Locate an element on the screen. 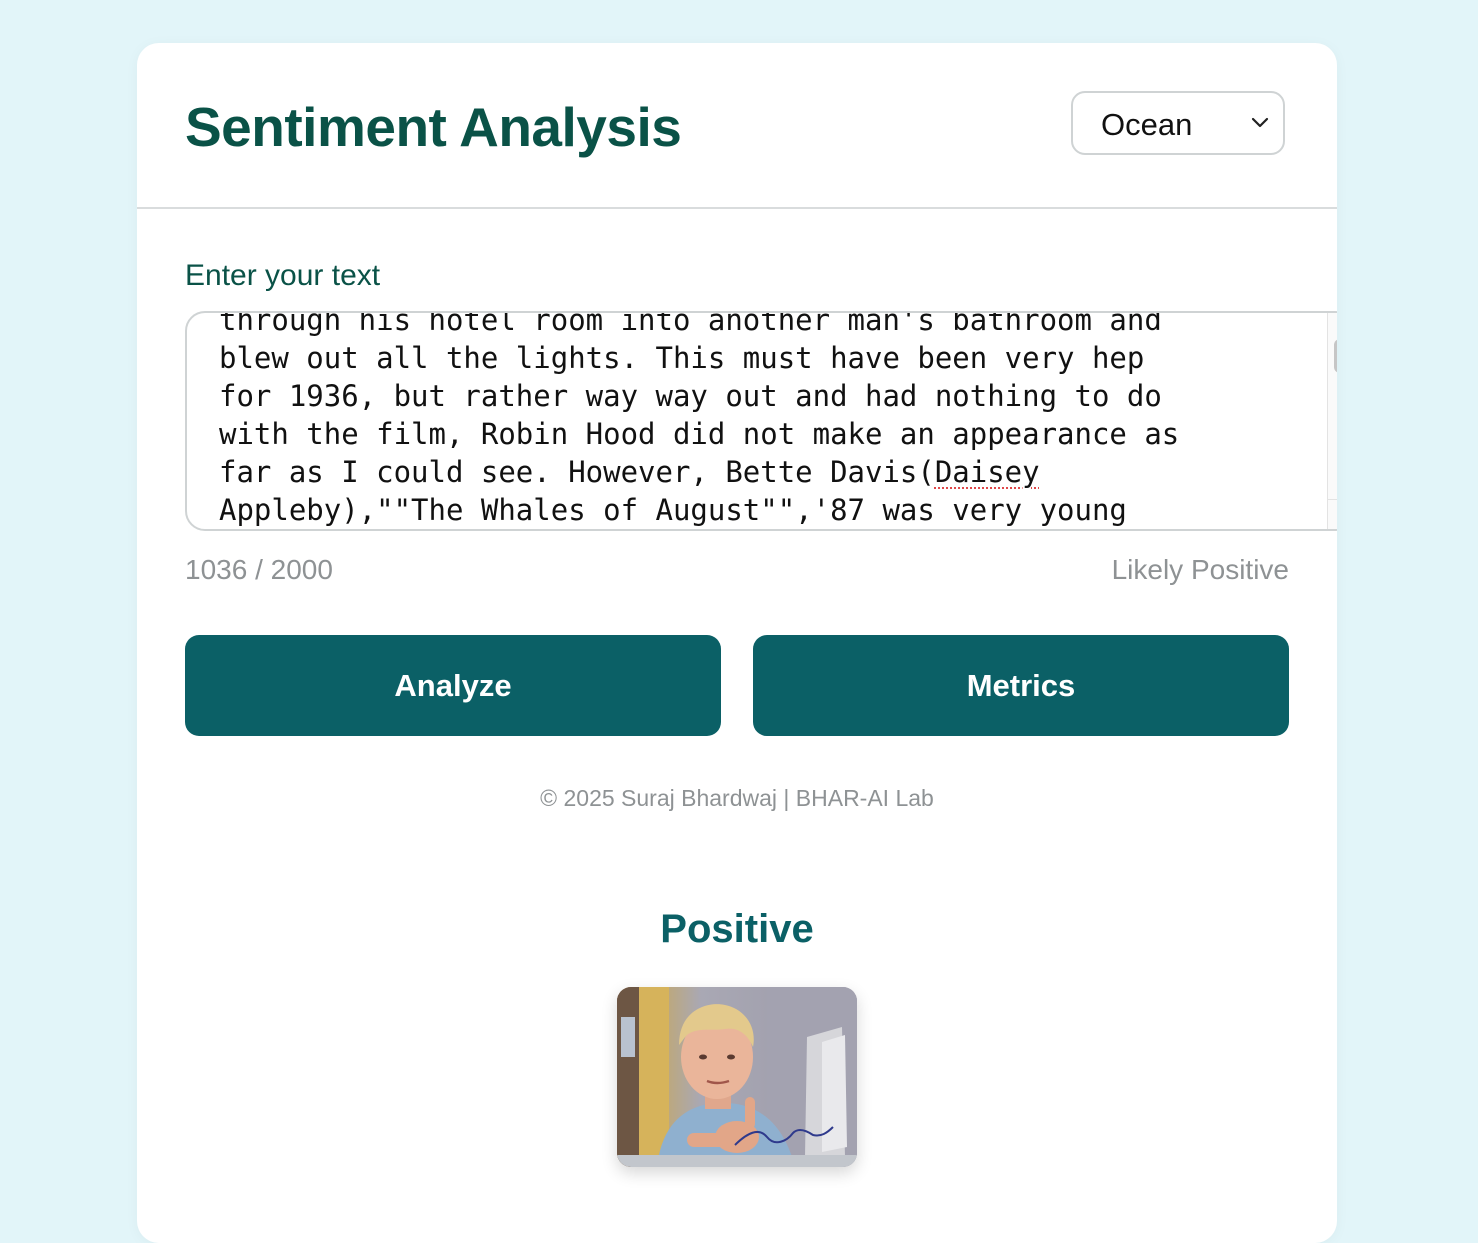 The width and height of the screenshot is (1478, 1243). thumbs-up-kid-illustration is located at coordinates (737, 1077).